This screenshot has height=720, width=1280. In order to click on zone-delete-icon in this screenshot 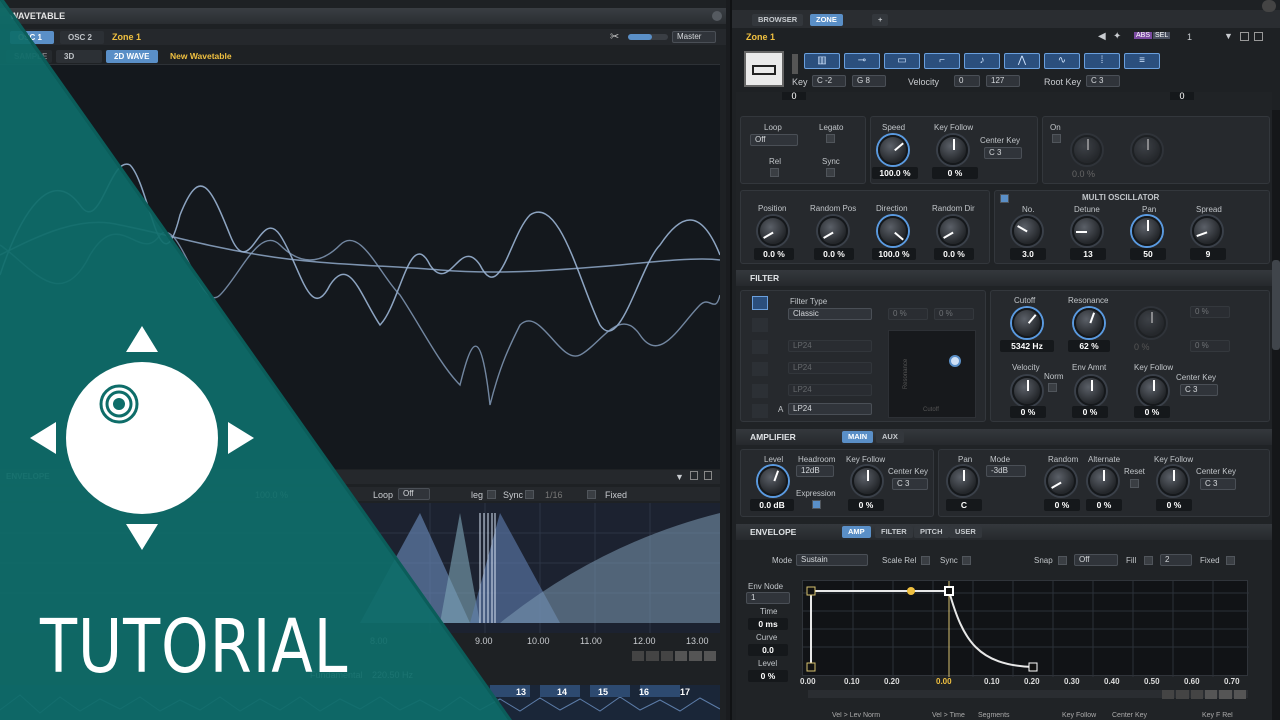, I will do `click(1258, 36)`.